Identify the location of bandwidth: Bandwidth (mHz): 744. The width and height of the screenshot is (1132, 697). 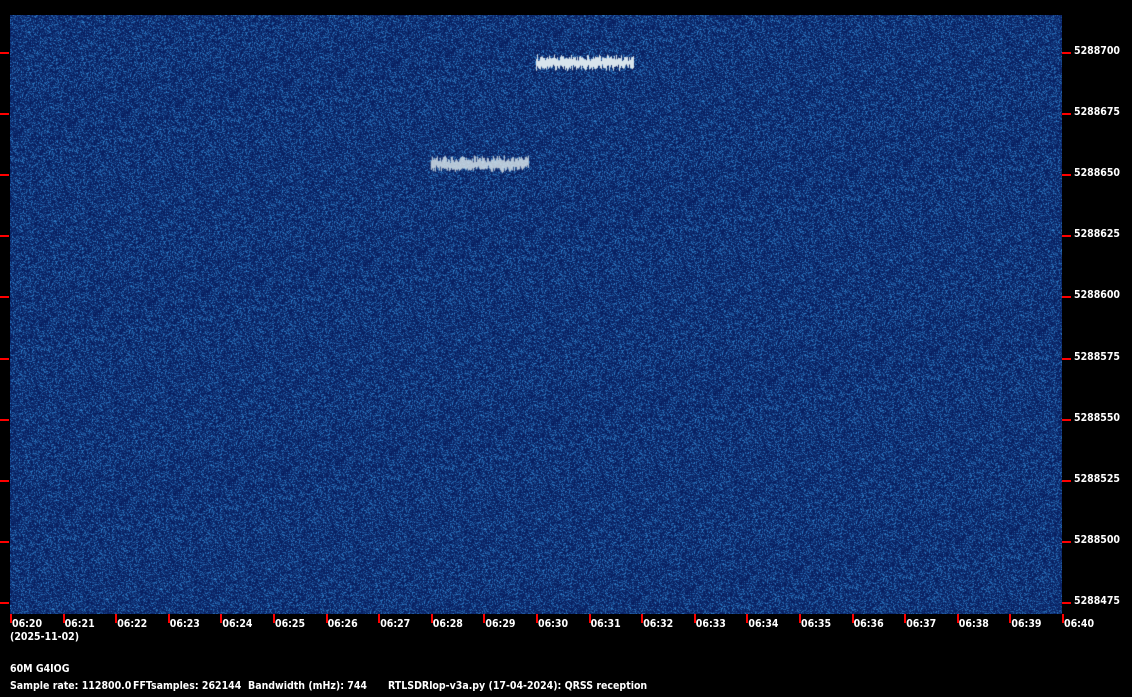
(307, 686).